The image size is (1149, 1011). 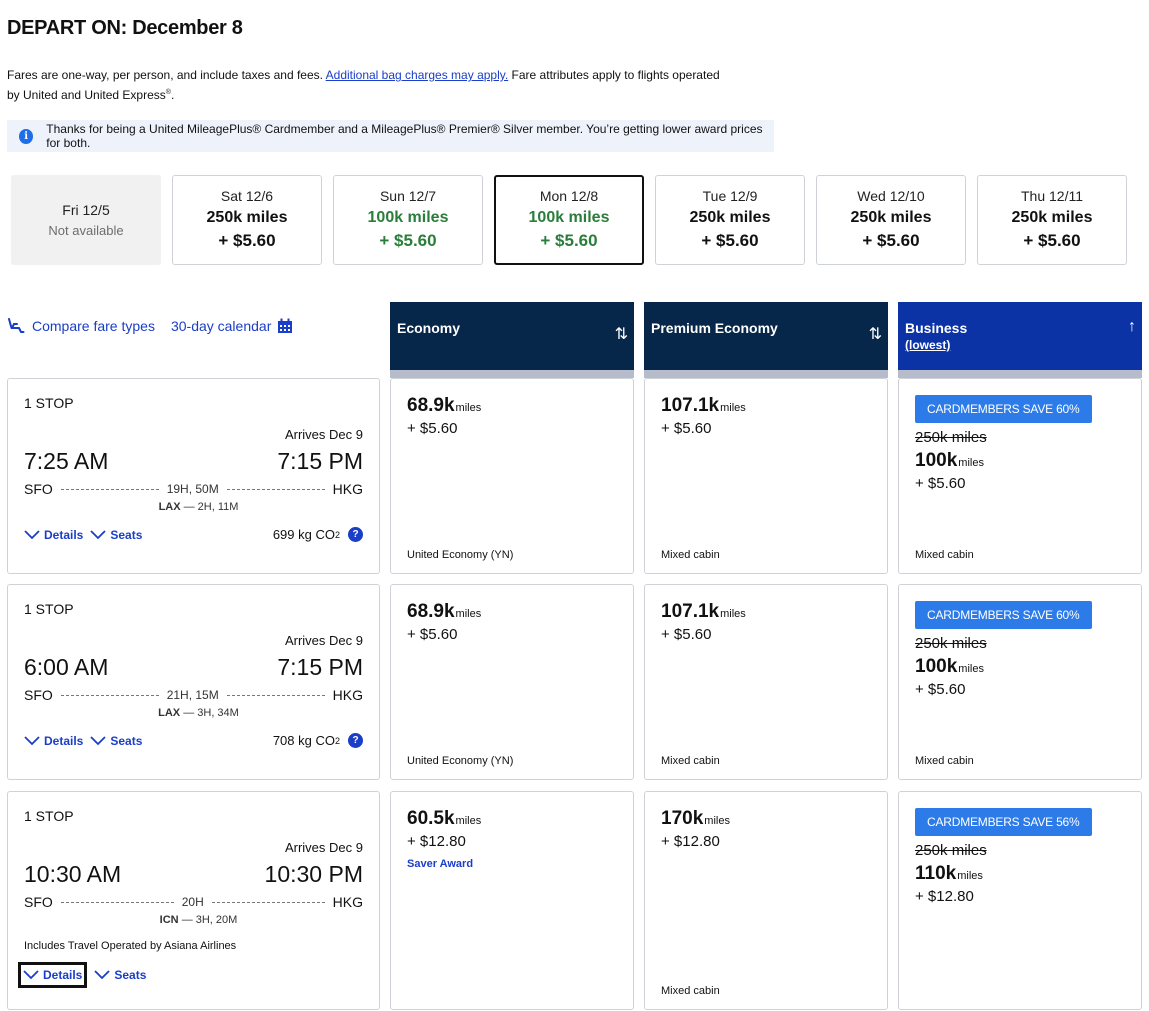 What do you see at coordinates (93, 326) in the screenshot?
I see `compare-label: Compare fare types` at bounding box center [93, 326].